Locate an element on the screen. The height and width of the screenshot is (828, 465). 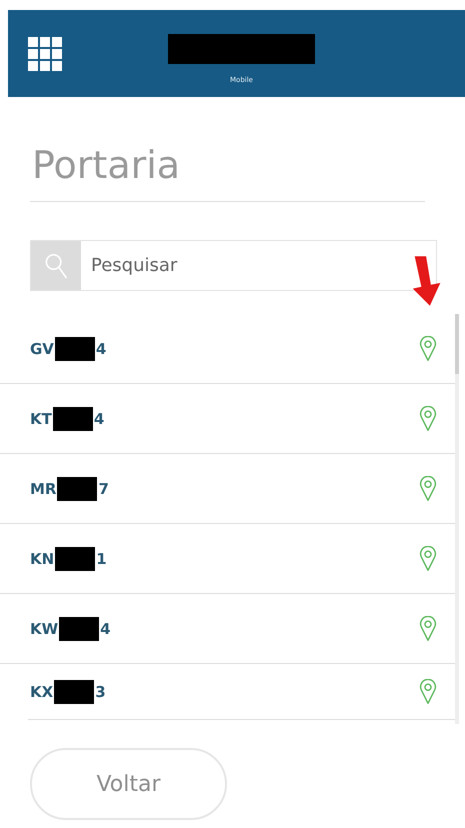
plate-text: KT is located at coordinates (41, 419).